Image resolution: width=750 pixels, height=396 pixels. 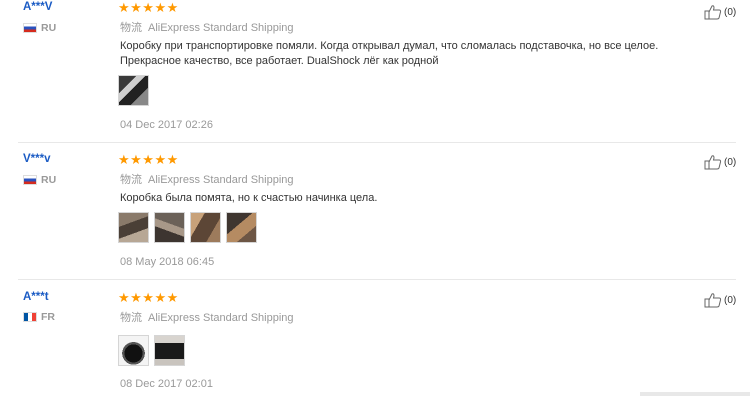 What do you see at coordinates (38, 7) in the screenshot?
I see `reviewer-name: A***V` at bounding box center [38, 7].